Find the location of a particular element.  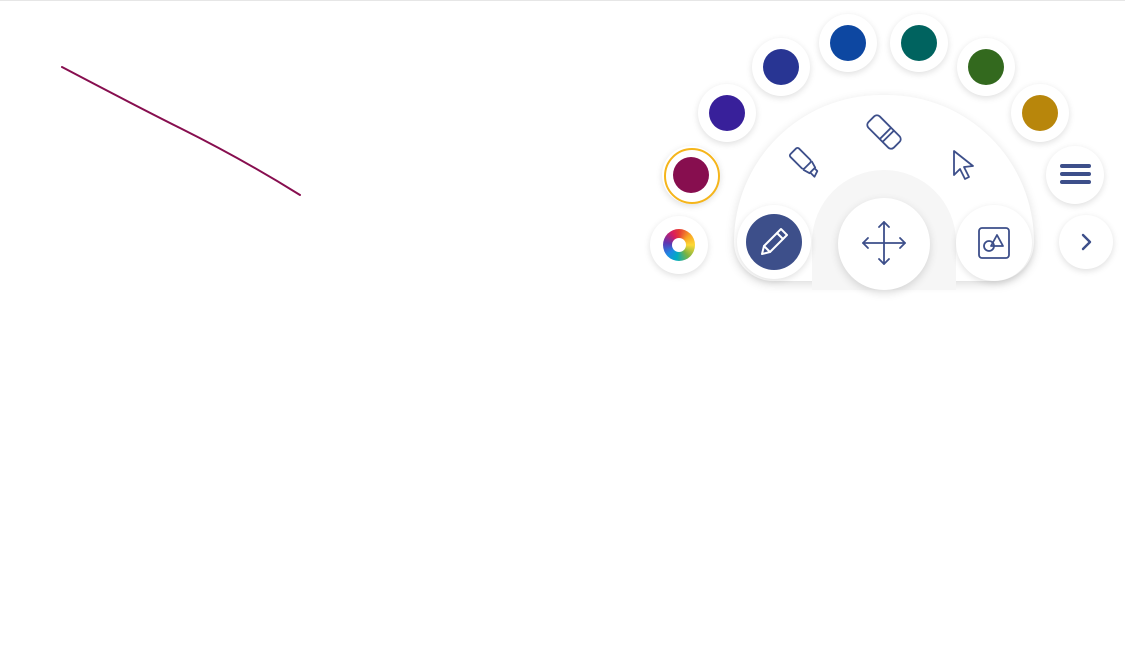

chevron-right-icon is located at coordinates (1086, 242).